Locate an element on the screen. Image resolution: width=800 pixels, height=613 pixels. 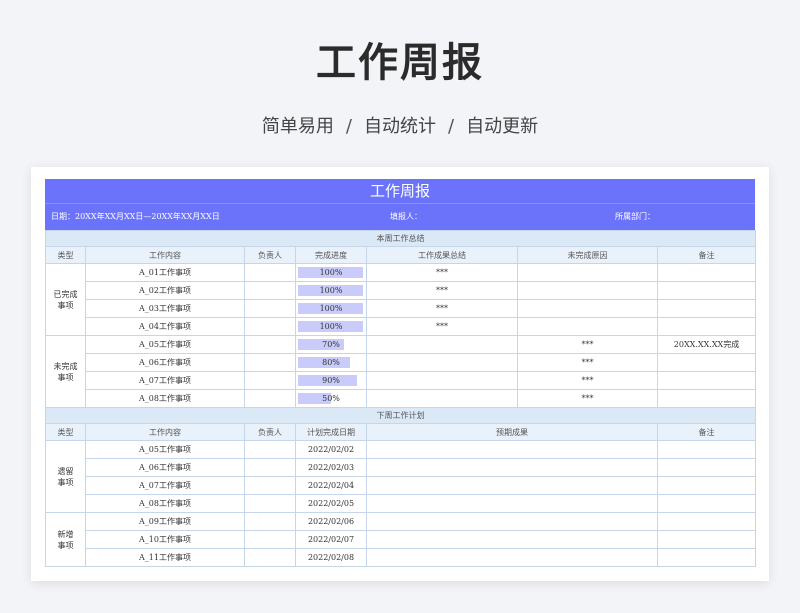
date-cell: 2022/02/04 is located at coordinates (331, 485).